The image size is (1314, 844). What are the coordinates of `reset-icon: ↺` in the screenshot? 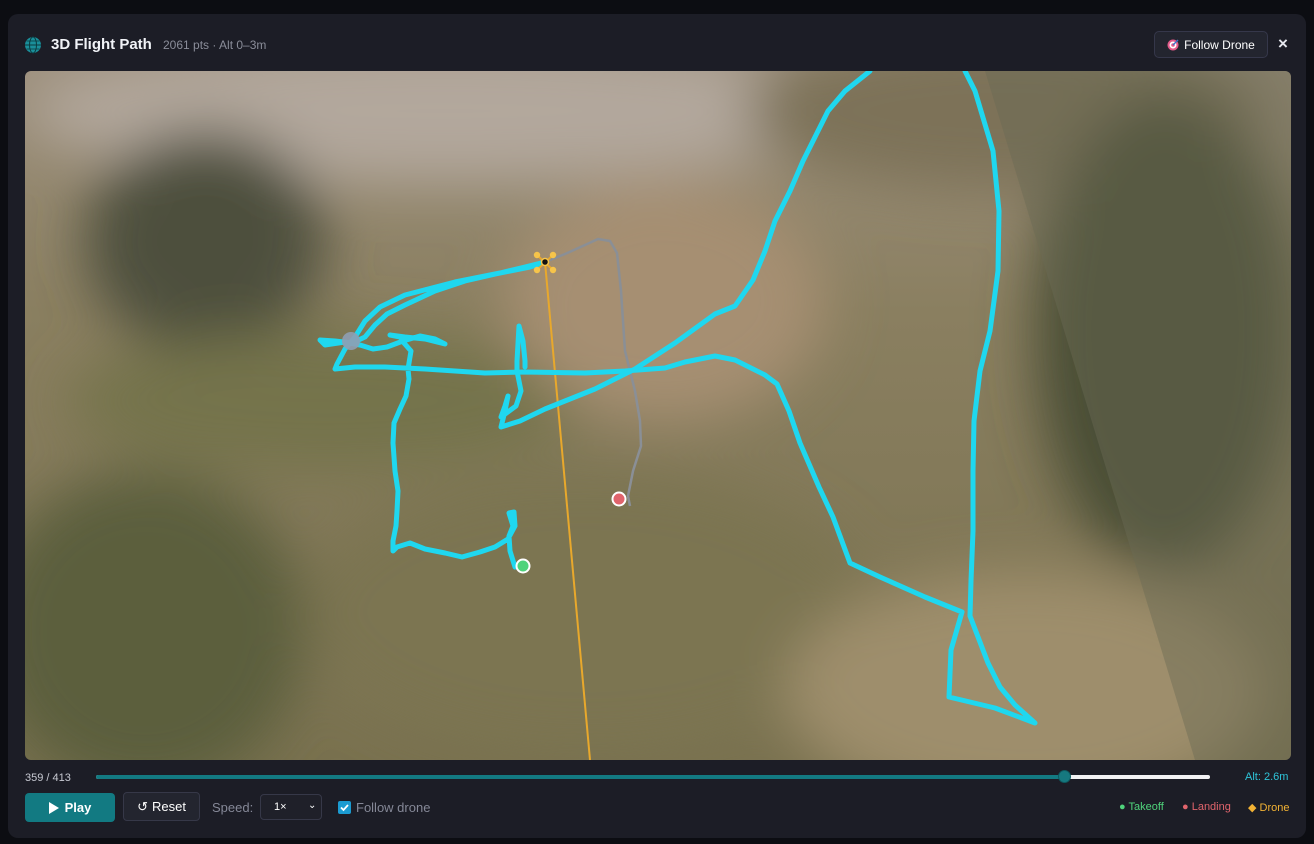 It's located at (142, 806).